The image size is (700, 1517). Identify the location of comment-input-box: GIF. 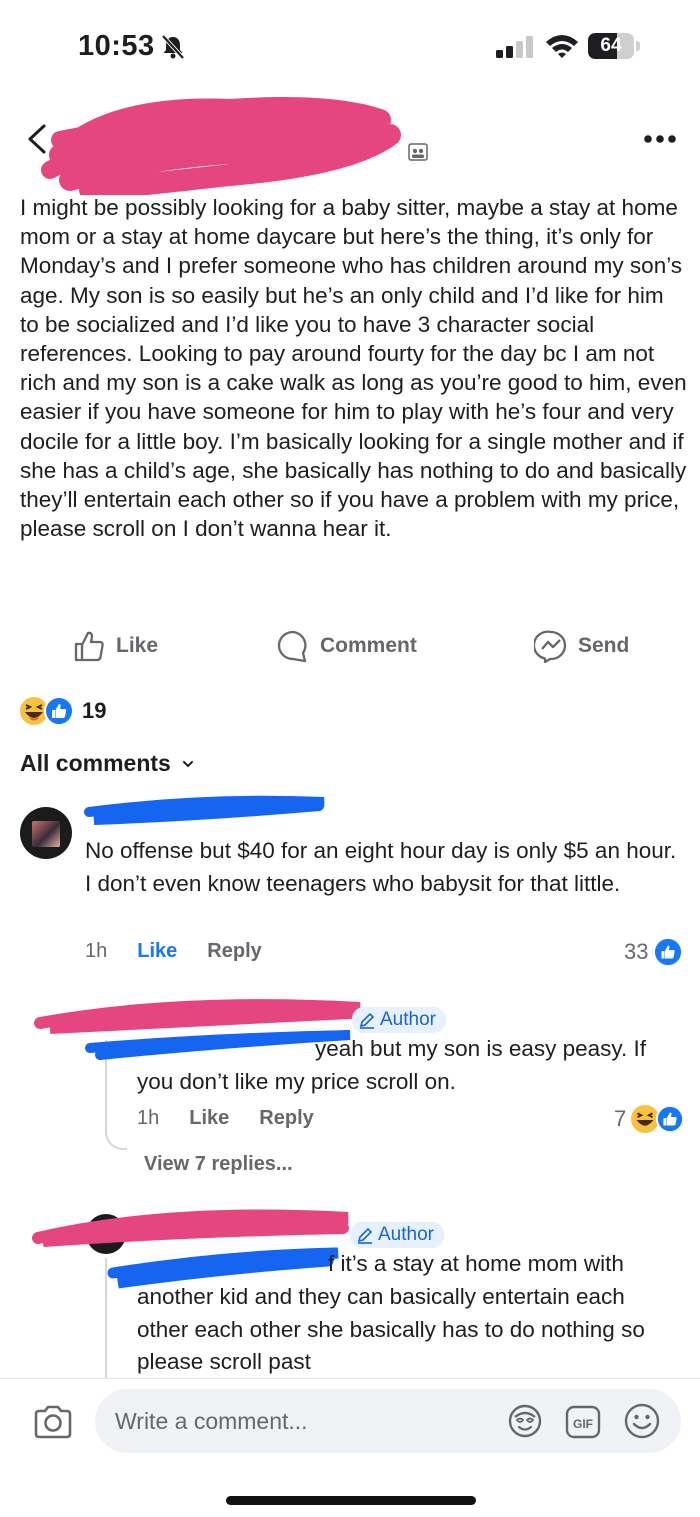
(388, 1421).